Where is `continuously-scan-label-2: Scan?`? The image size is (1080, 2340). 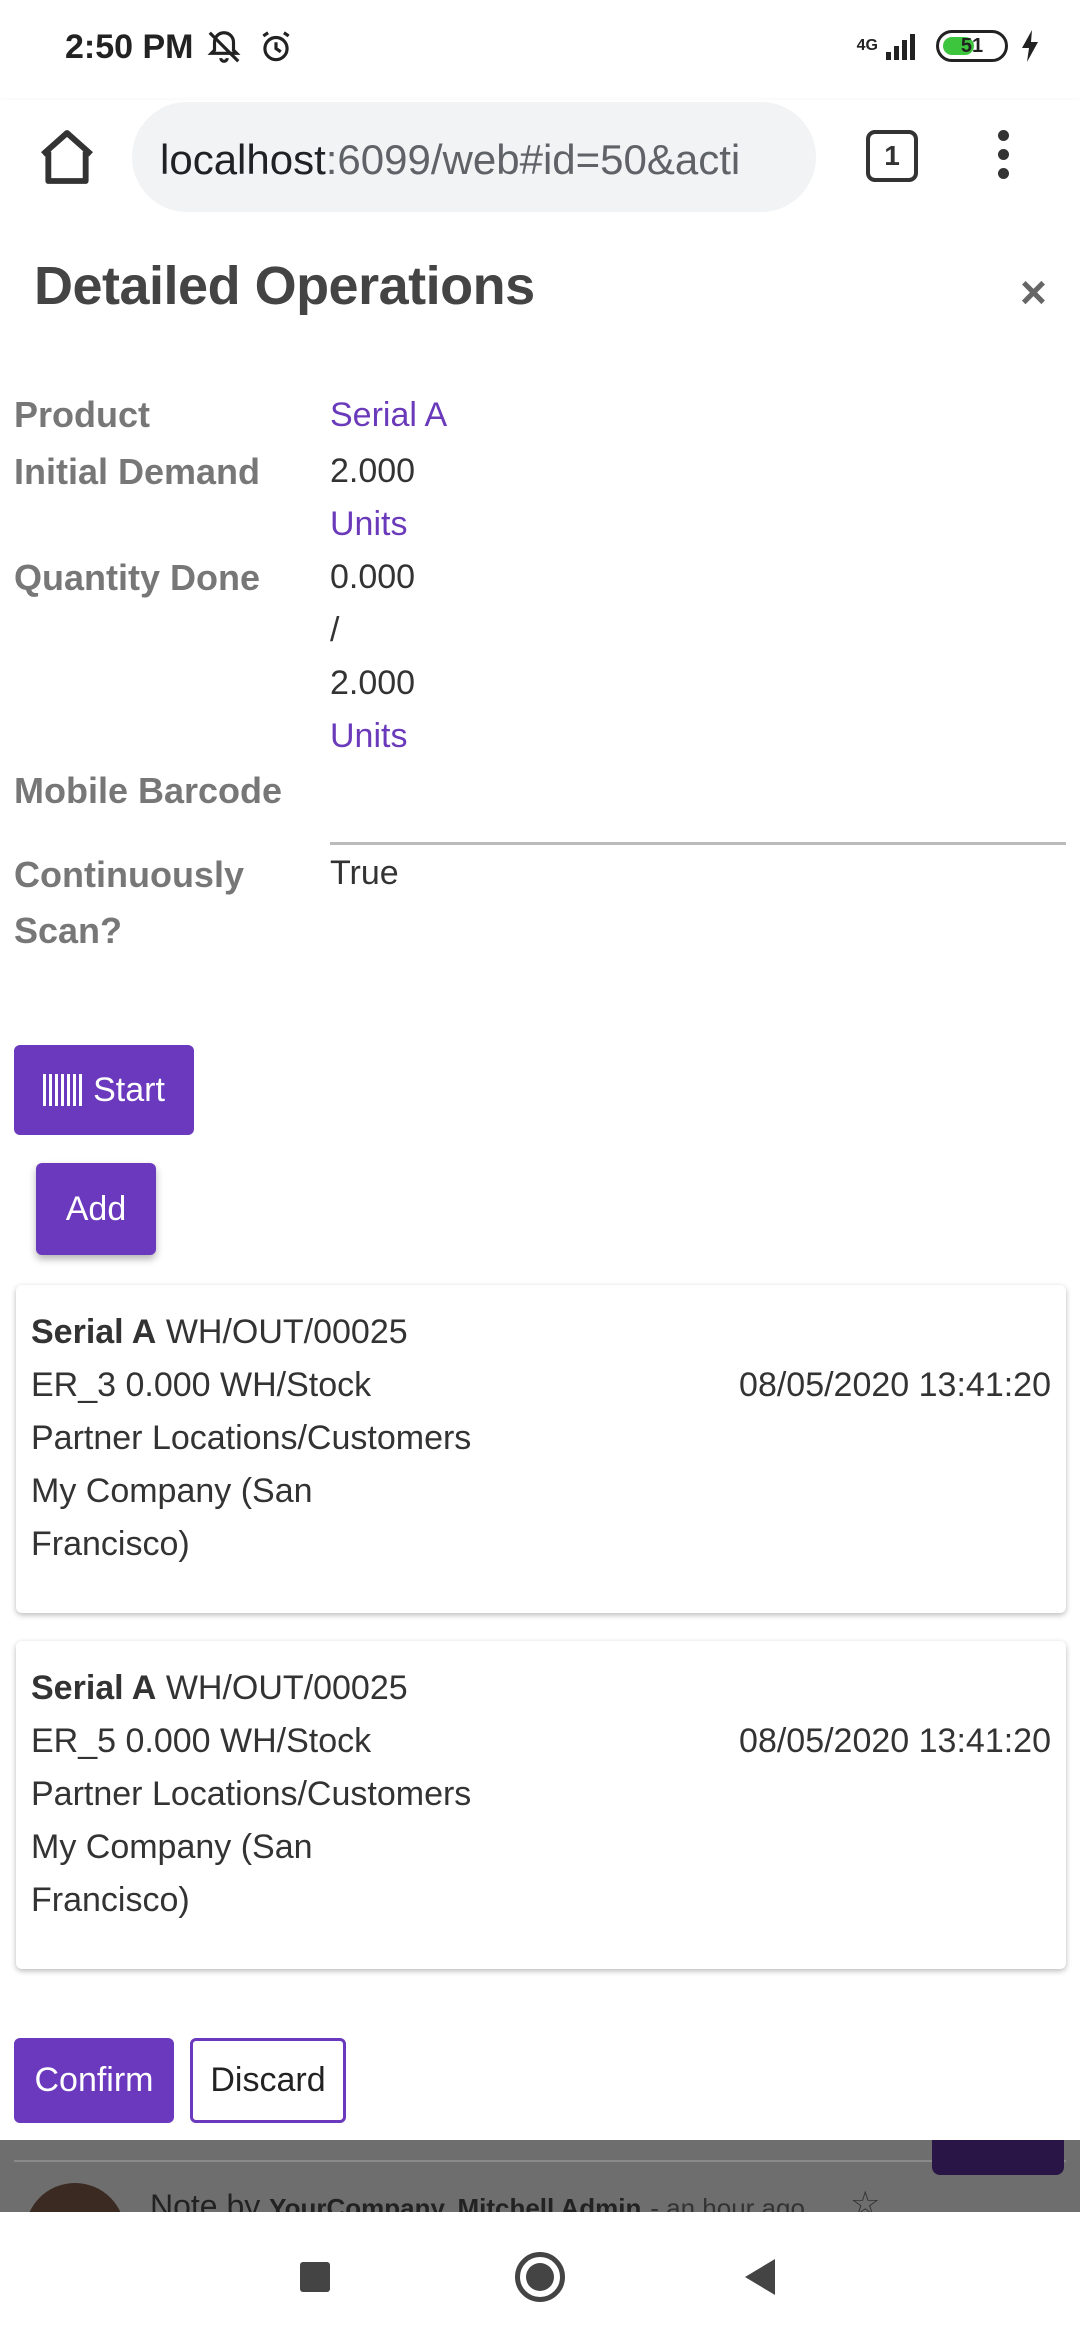
continuously-scan-label-2: Scan? is located at coordinates (68, 930).